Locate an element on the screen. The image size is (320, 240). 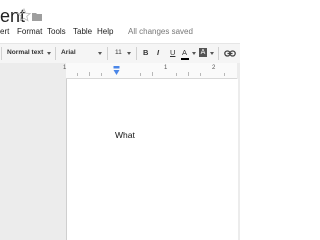
text-color-button: A is located at coordinates (184, 52).